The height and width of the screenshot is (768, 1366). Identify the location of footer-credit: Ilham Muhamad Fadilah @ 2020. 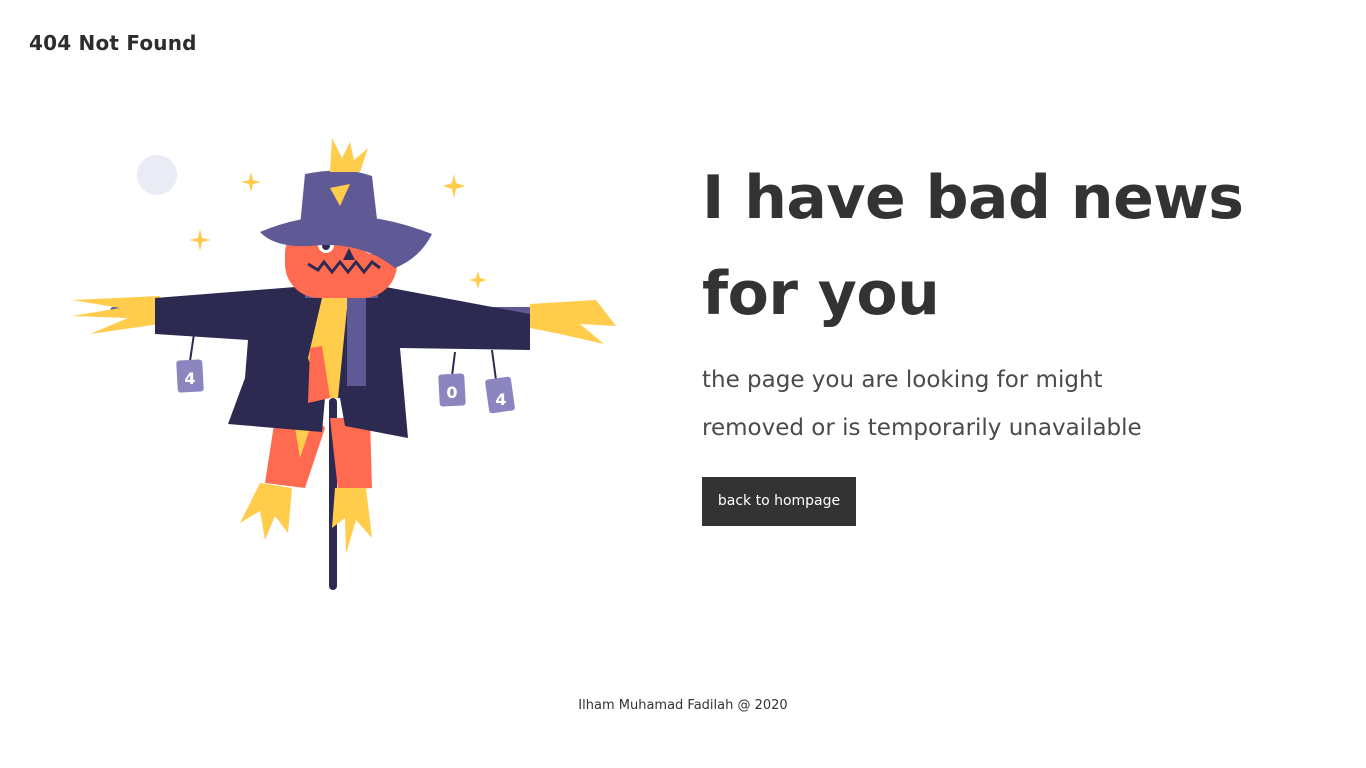
(683, 705).